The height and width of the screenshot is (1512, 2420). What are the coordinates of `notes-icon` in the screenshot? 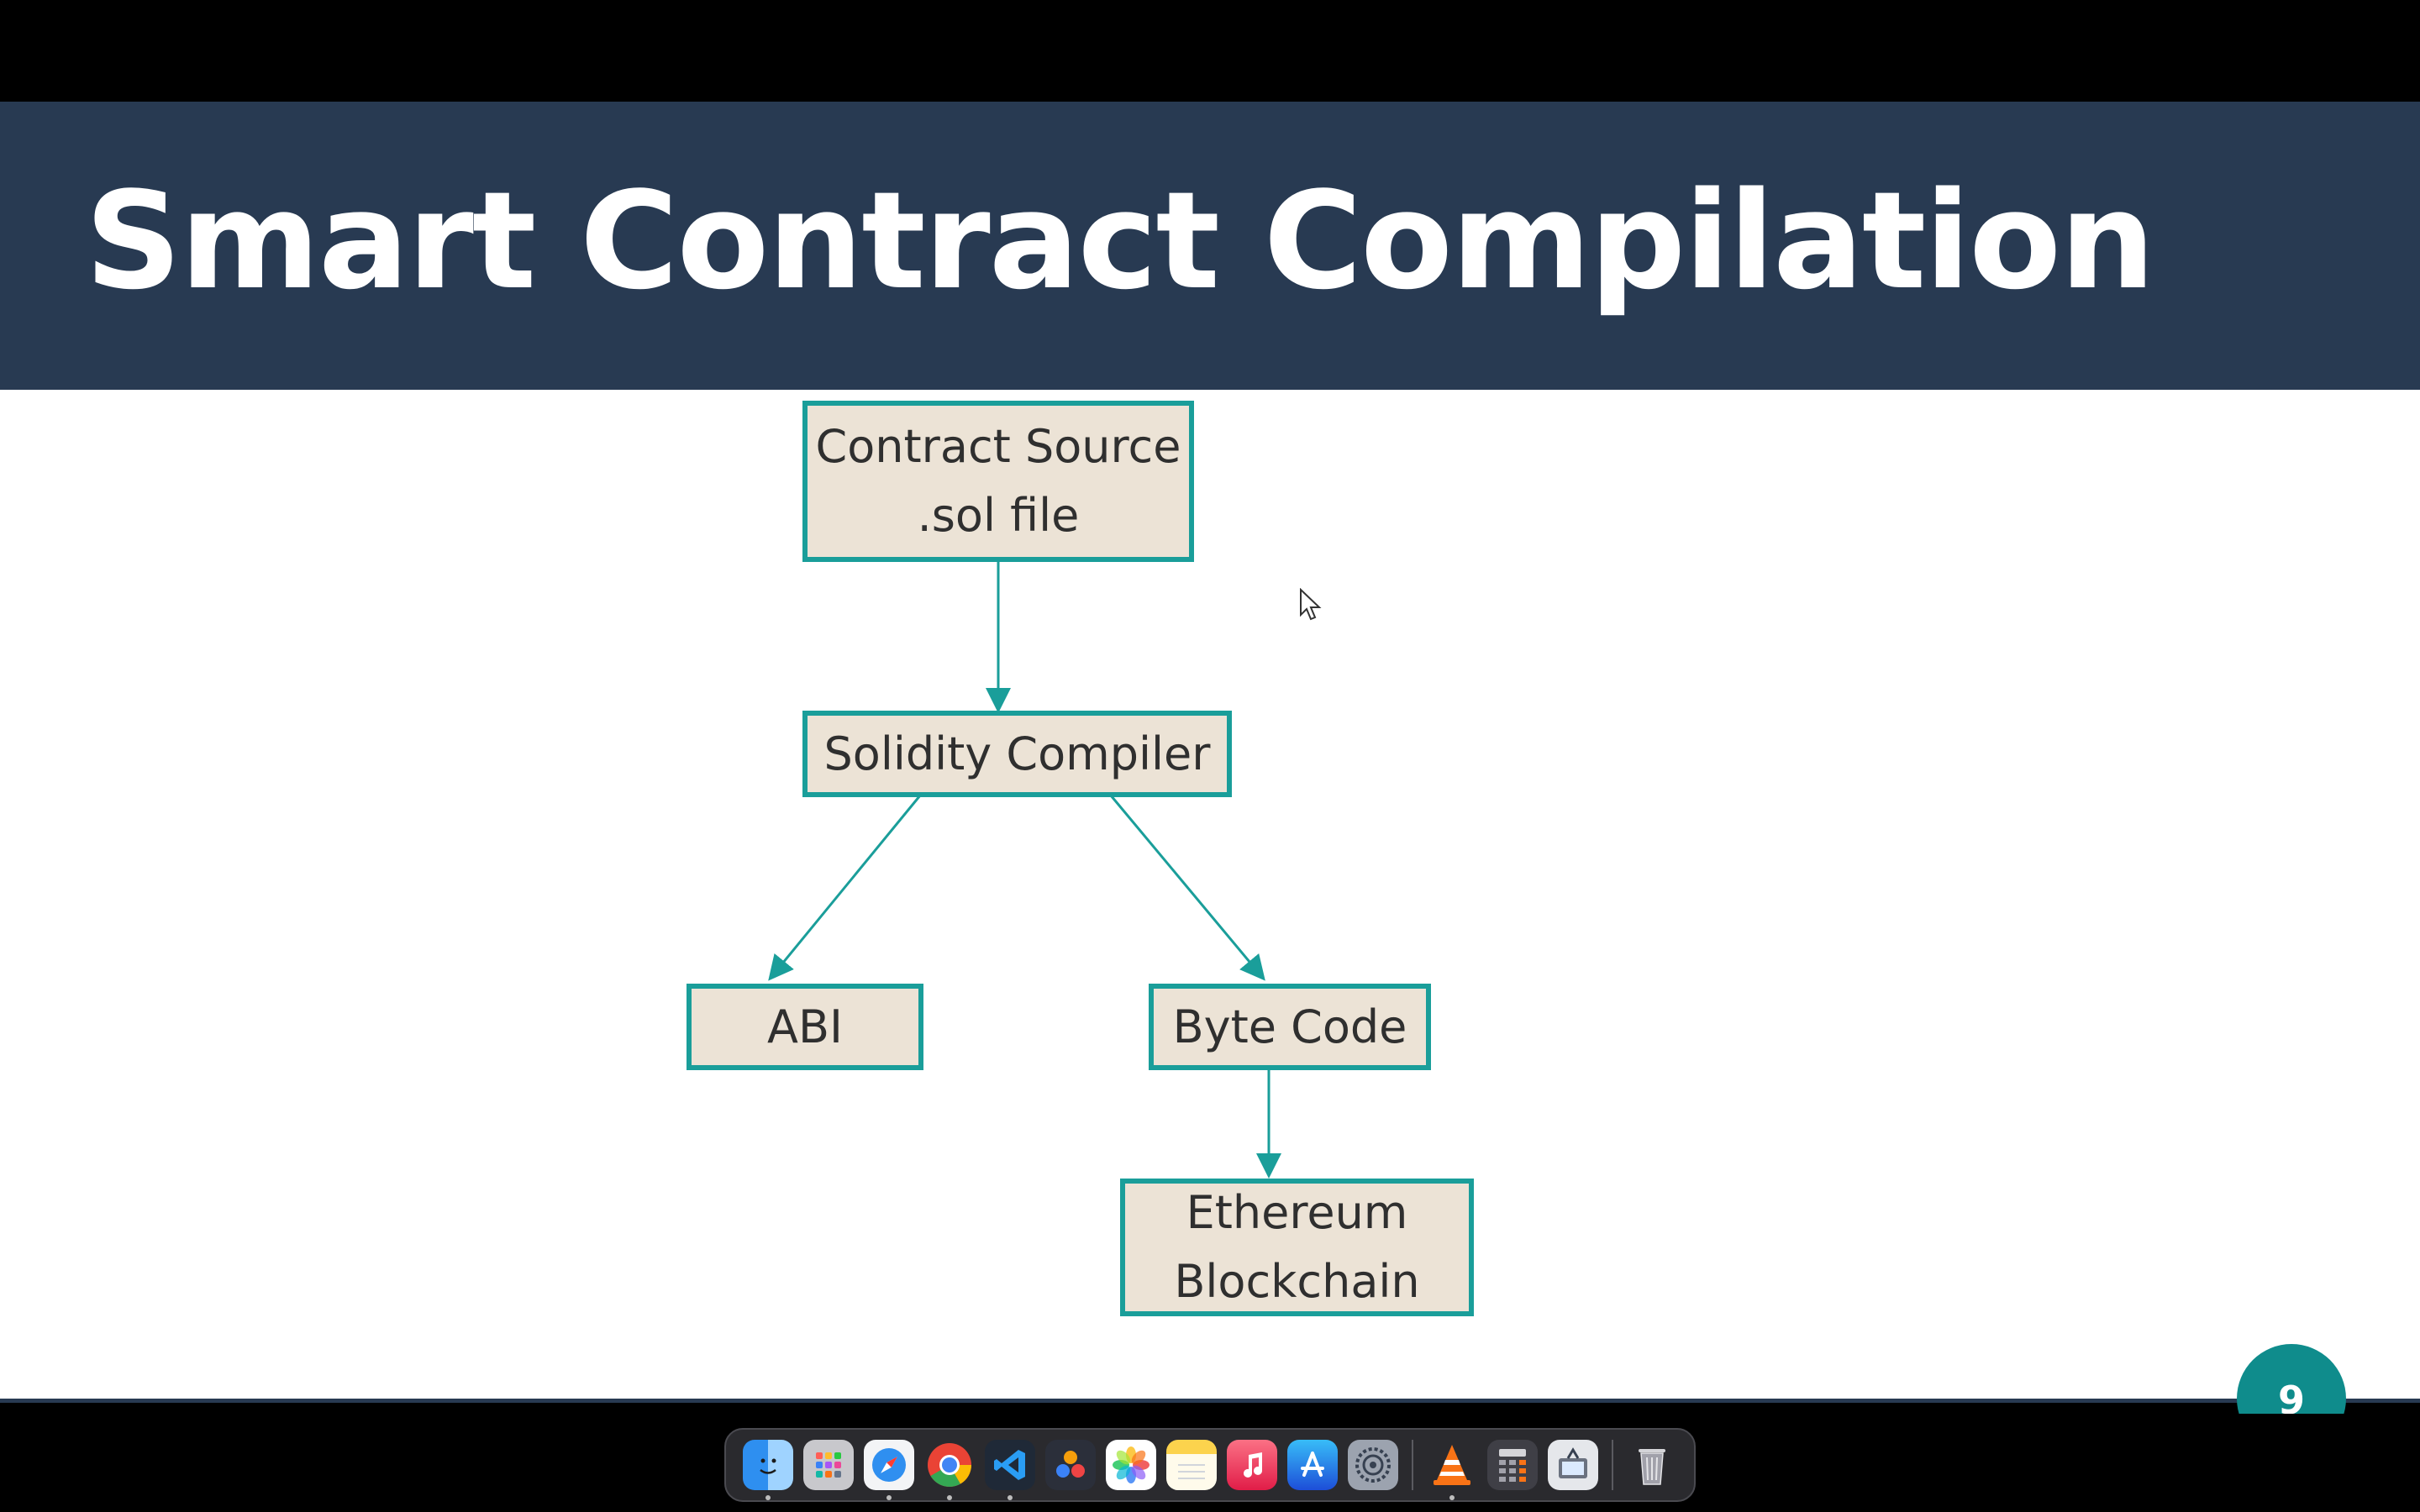 It's located at (1192, 1465).